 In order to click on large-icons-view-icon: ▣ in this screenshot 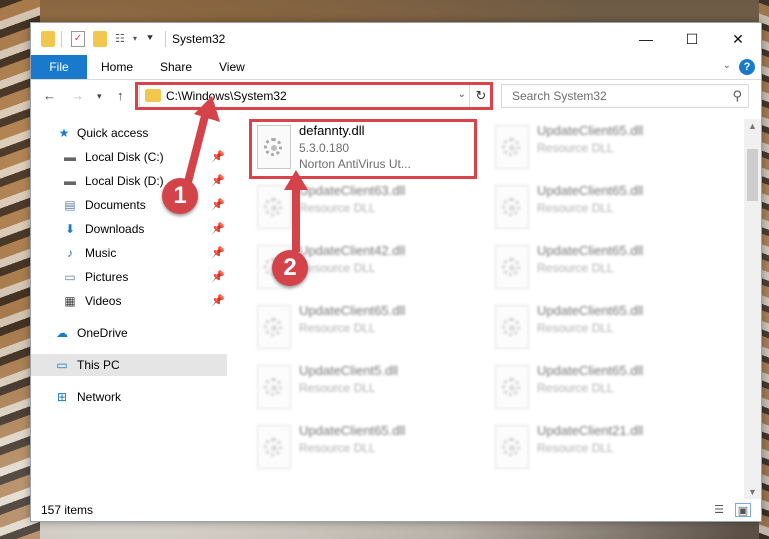, I will do `click(743, 510)`.